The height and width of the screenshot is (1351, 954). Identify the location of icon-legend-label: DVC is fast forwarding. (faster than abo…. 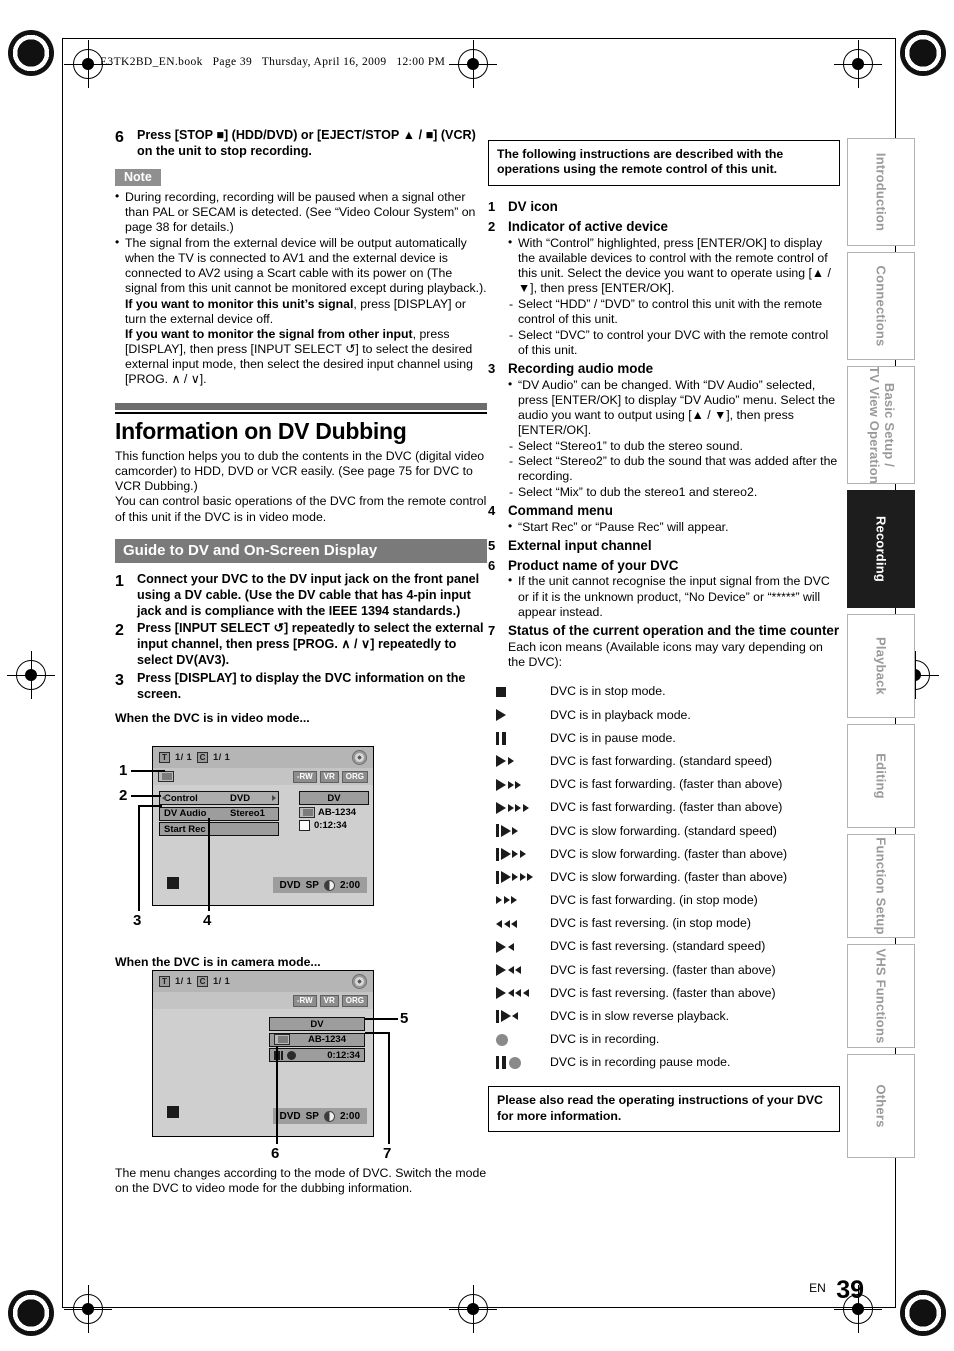
(666, 807).